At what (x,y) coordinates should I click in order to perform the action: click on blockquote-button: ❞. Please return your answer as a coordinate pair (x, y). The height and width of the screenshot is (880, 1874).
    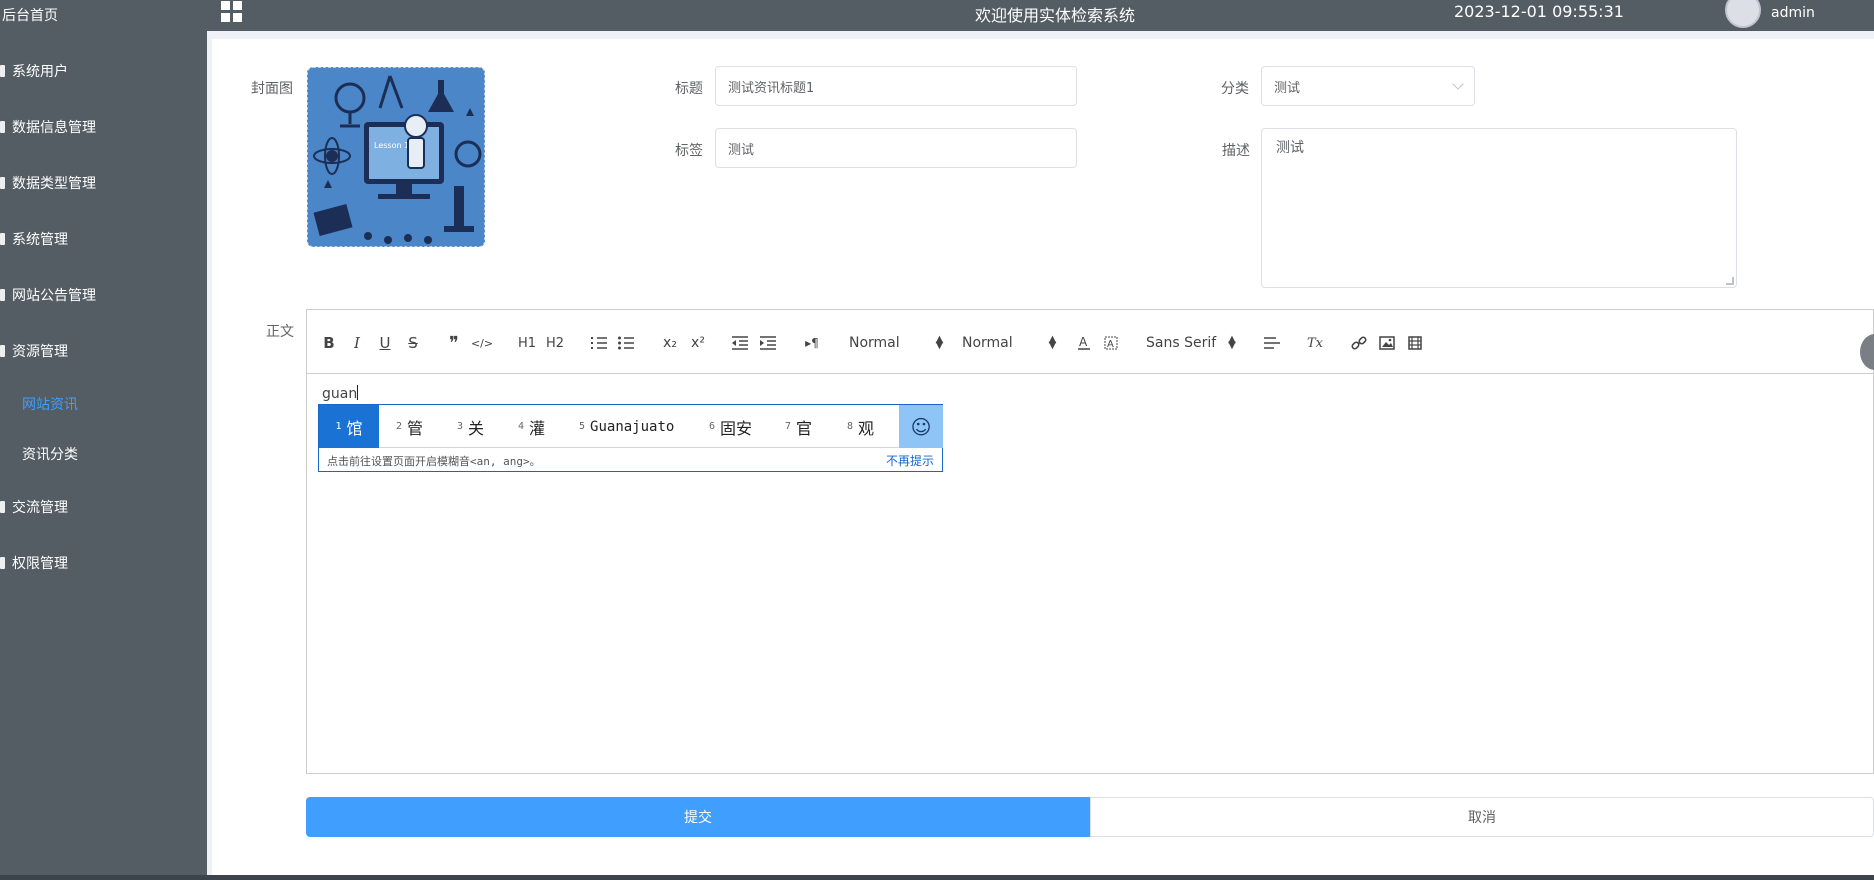
    Looking at the image, I should click on (454, 343).